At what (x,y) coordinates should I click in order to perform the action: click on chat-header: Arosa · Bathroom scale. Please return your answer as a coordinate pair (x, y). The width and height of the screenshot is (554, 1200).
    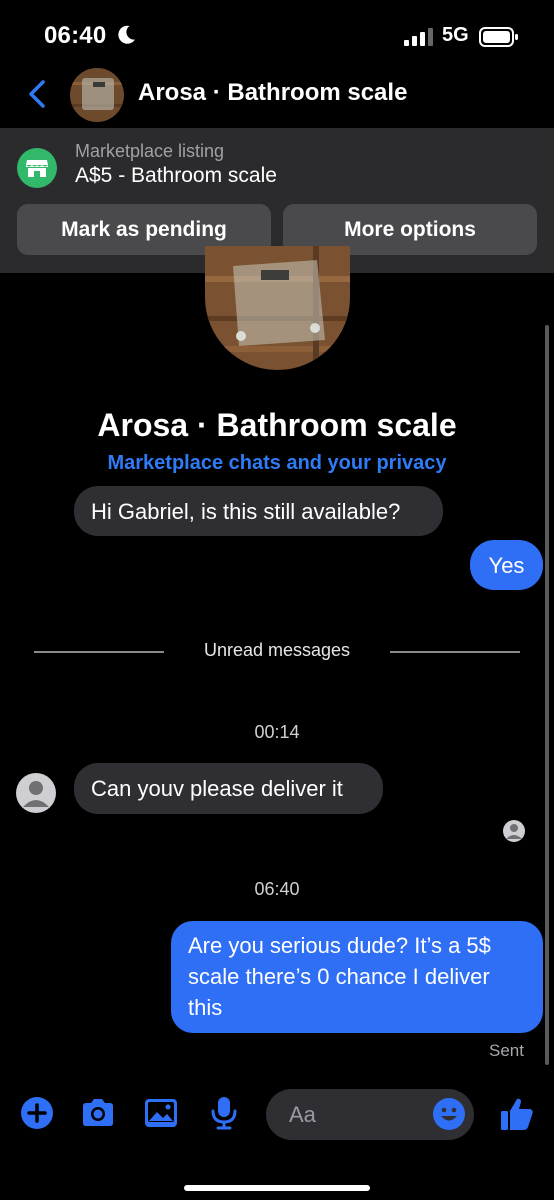
    Looking at the image, I should click on (277, 96).